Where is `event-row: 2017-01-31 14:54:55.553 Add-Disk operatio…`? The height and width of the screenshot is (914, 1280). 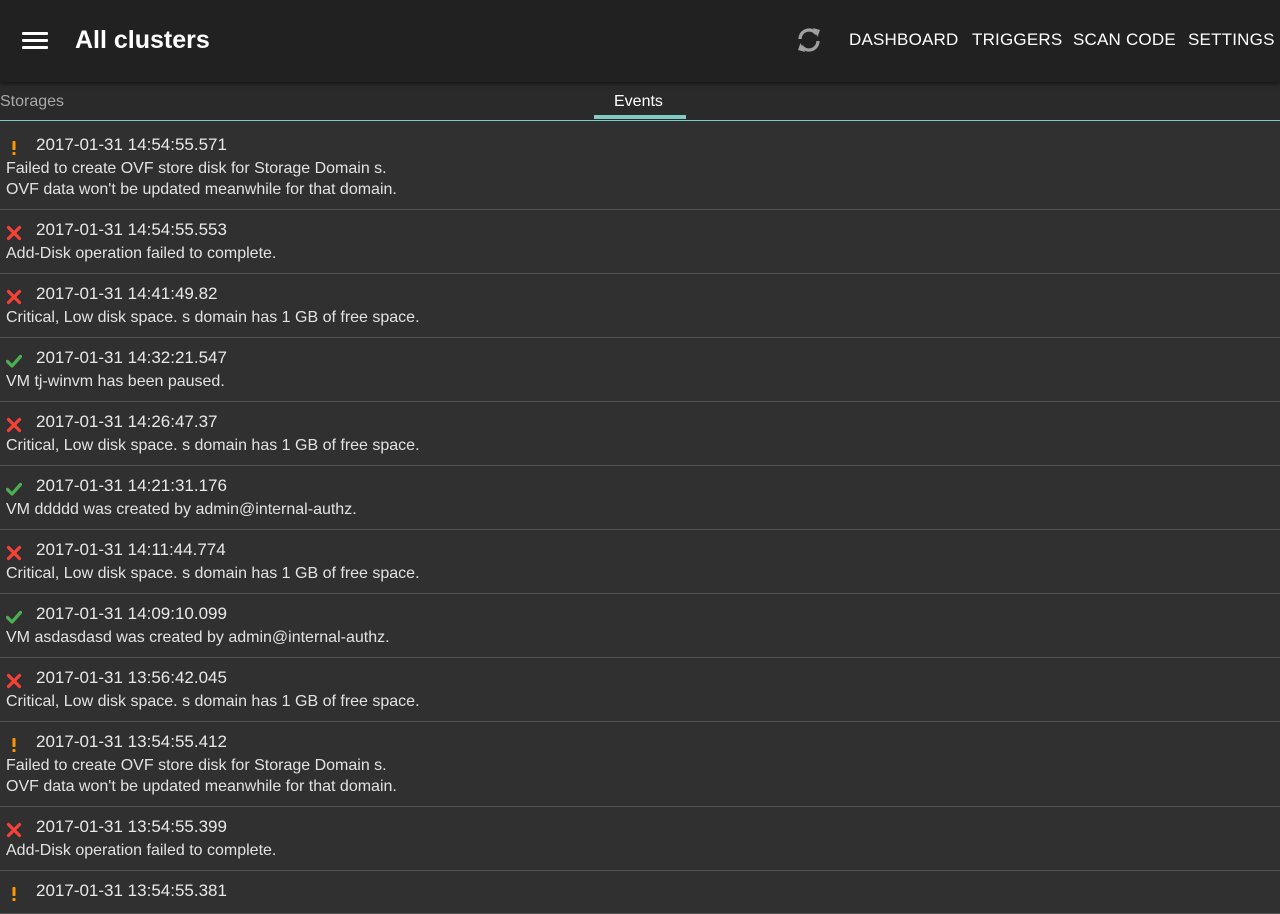 event-row: 2017-01-31 14:54:55.553 Add-Disk operatio… is located at coordinates (640, 242).